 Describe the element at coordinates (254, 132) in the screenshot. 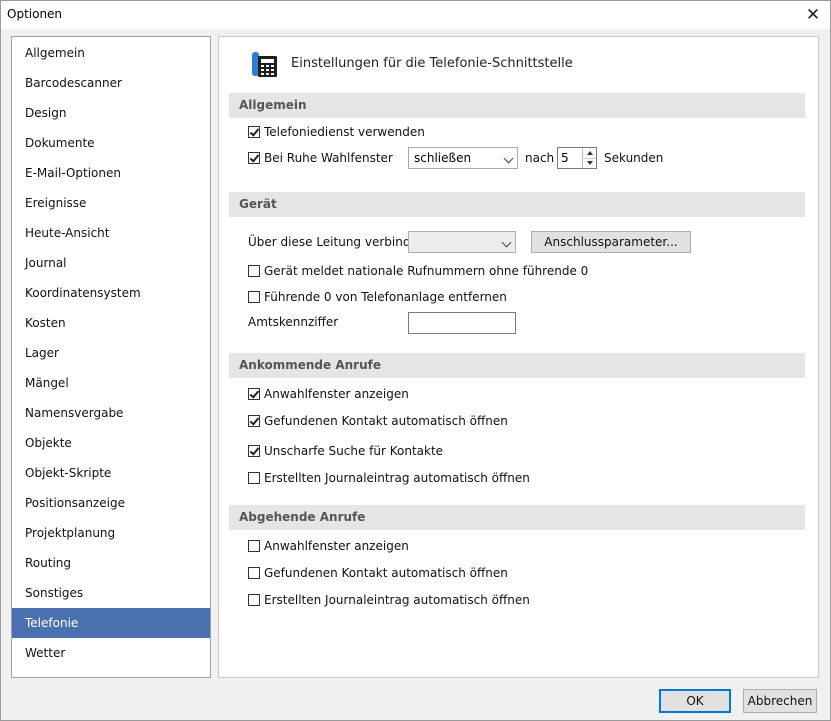

I see `use-telephony-service-checkbox` at that location.